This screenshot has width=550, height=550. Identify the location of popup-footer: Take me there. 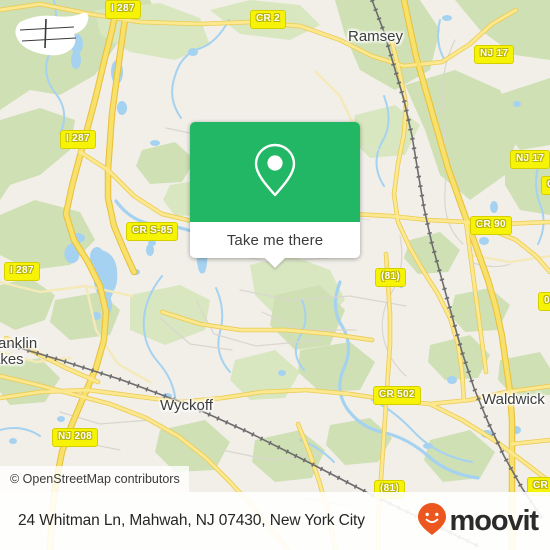
(275, 245).